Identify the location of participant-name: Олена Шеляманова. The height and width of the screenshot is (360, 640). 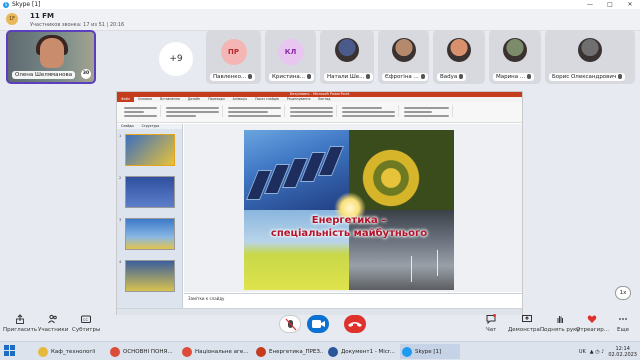
(44, 75).